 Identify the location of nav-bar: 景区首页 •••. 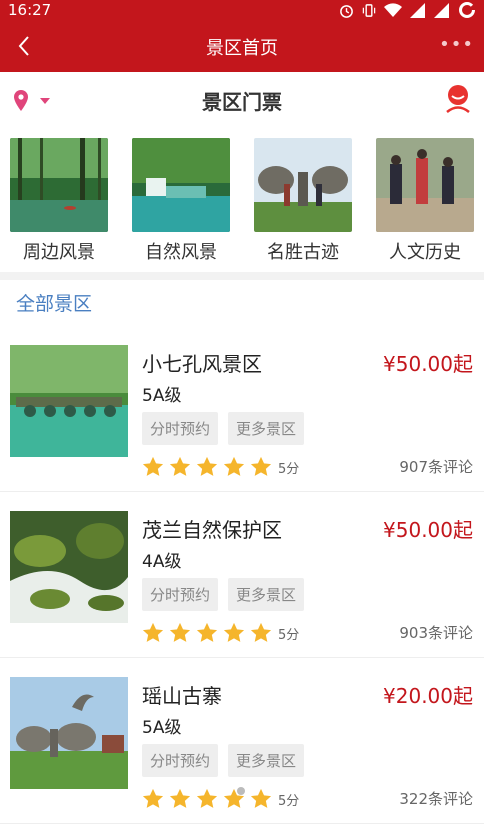
(242, 46).